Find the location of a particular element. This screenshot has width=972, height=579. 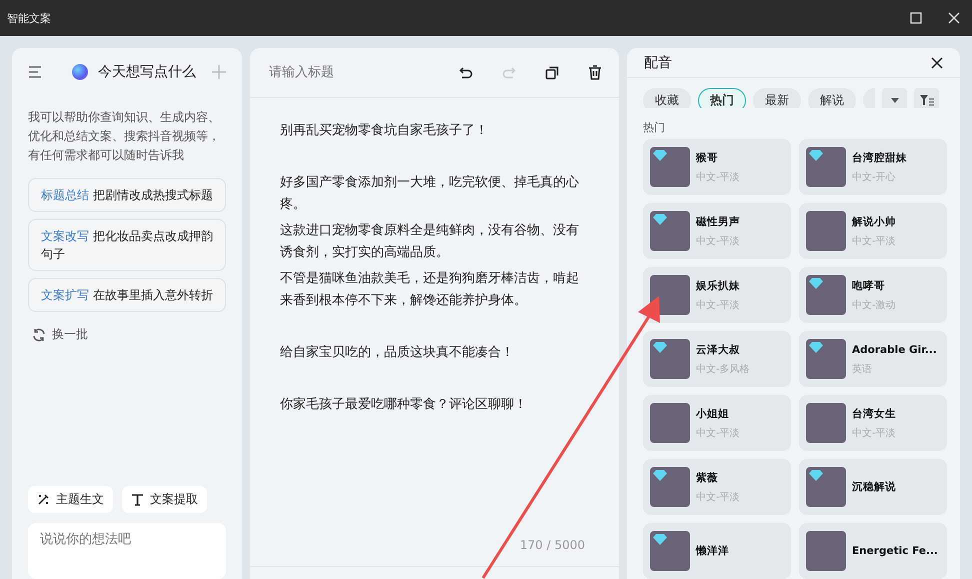

suggestion-chip: 文案改写 把化妆品卖点改成押韵句子 is located at coordinates (127, 245).